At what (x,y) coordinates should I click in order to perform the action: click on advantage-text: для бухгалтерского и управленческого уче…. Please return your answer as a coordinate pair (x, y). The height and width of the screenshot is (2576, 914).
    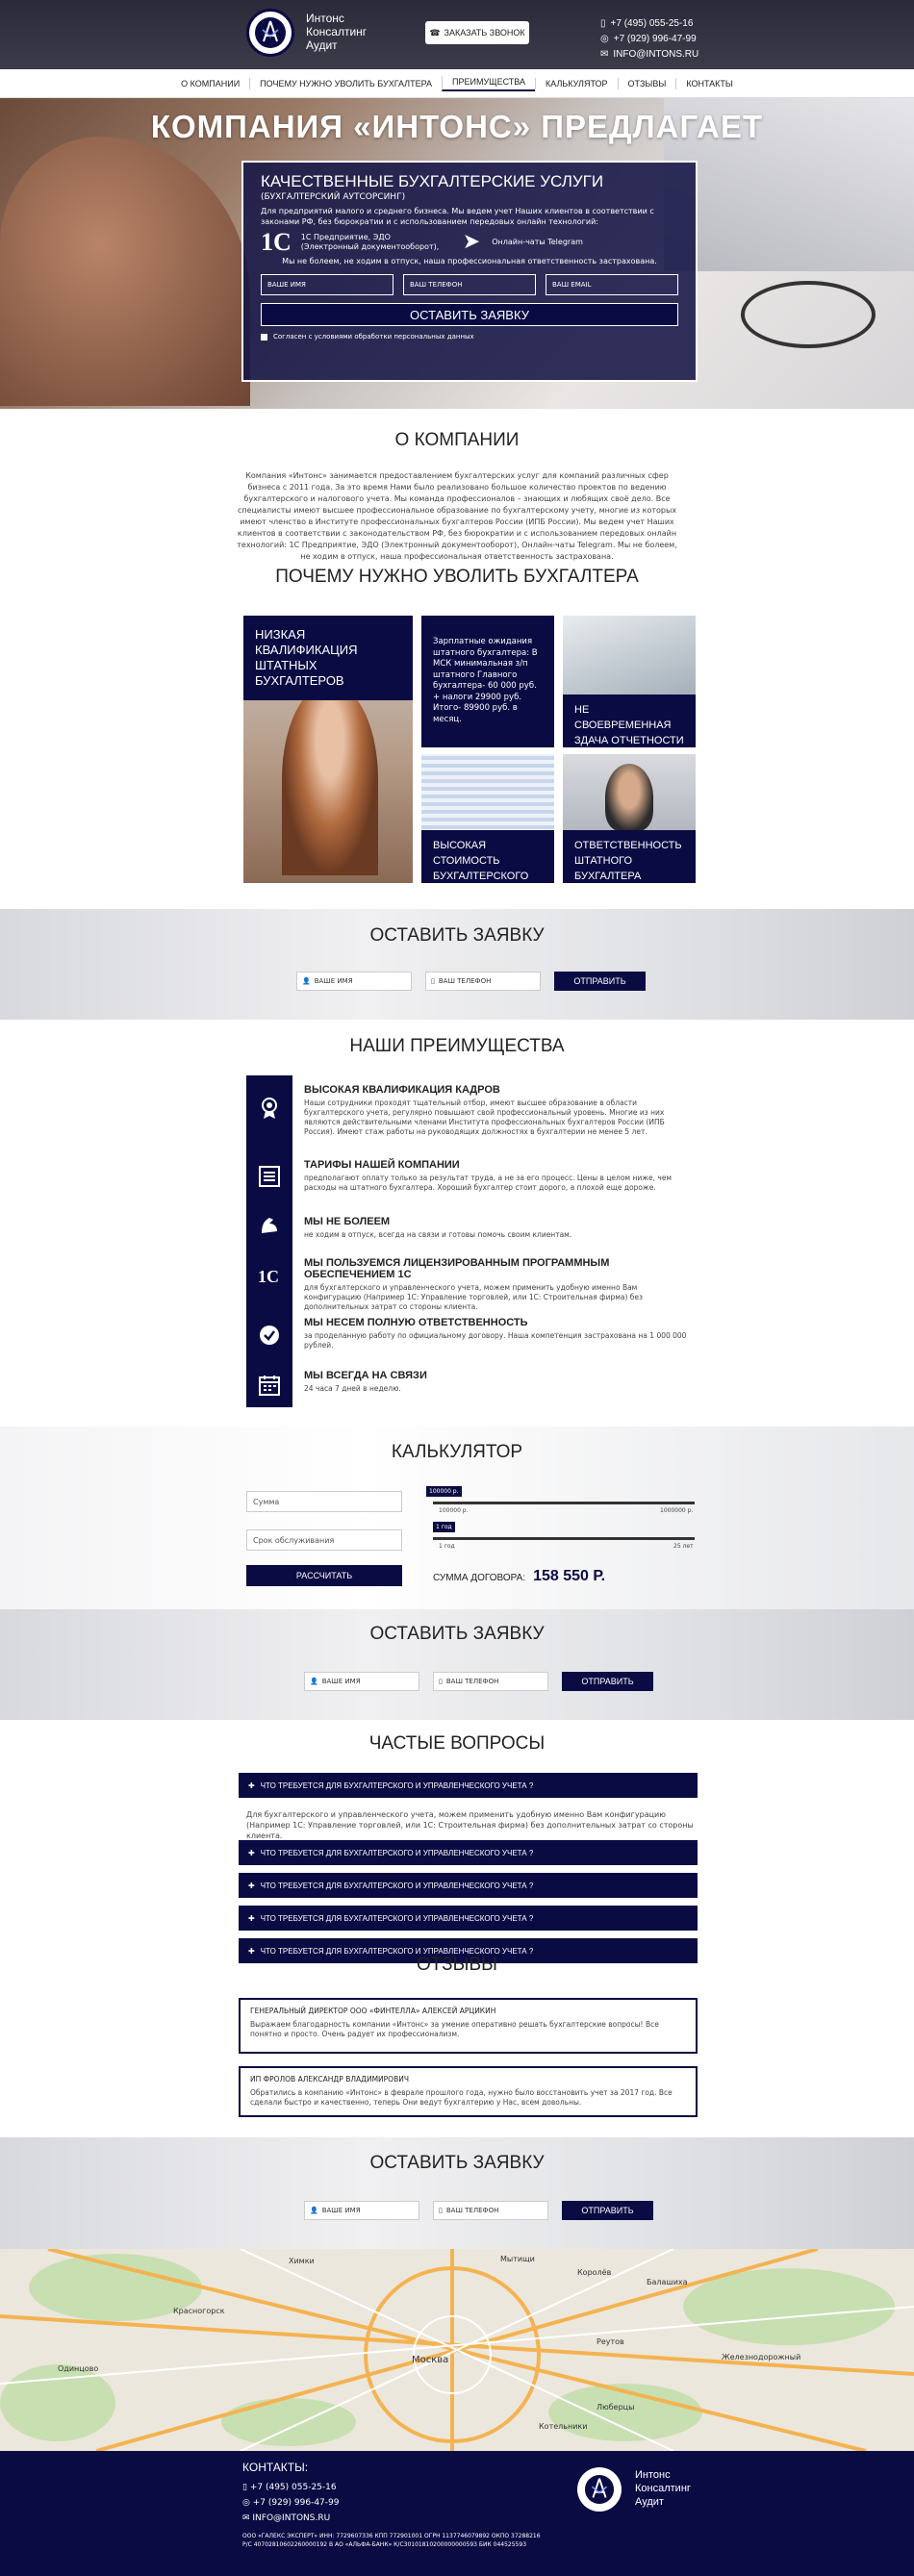
    Looking at the image, I should click on (474, 1297).